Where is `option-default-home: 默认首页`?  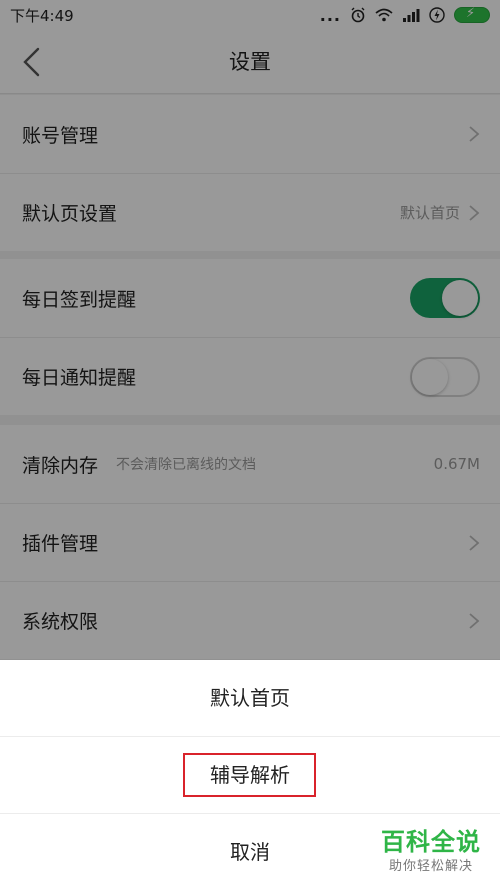 option-default-home: 默认首页 is located at coordinates (250, 698).